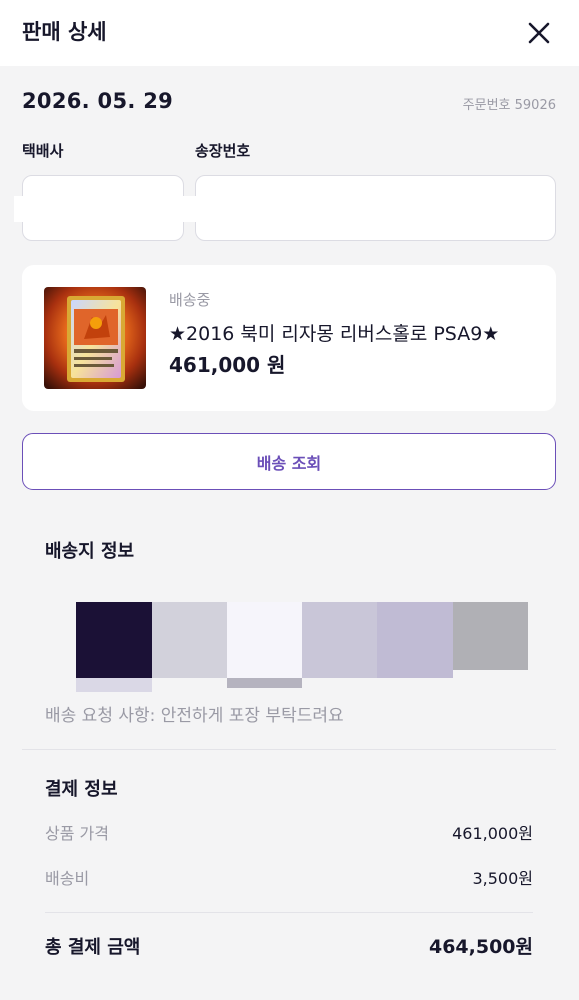 This screenshot has width=579, height=1000. What do you see at coordinates (67, 878) in the screenshot?
I see `shipping-fee-label: 배송비` at bounding box center [67, 878].